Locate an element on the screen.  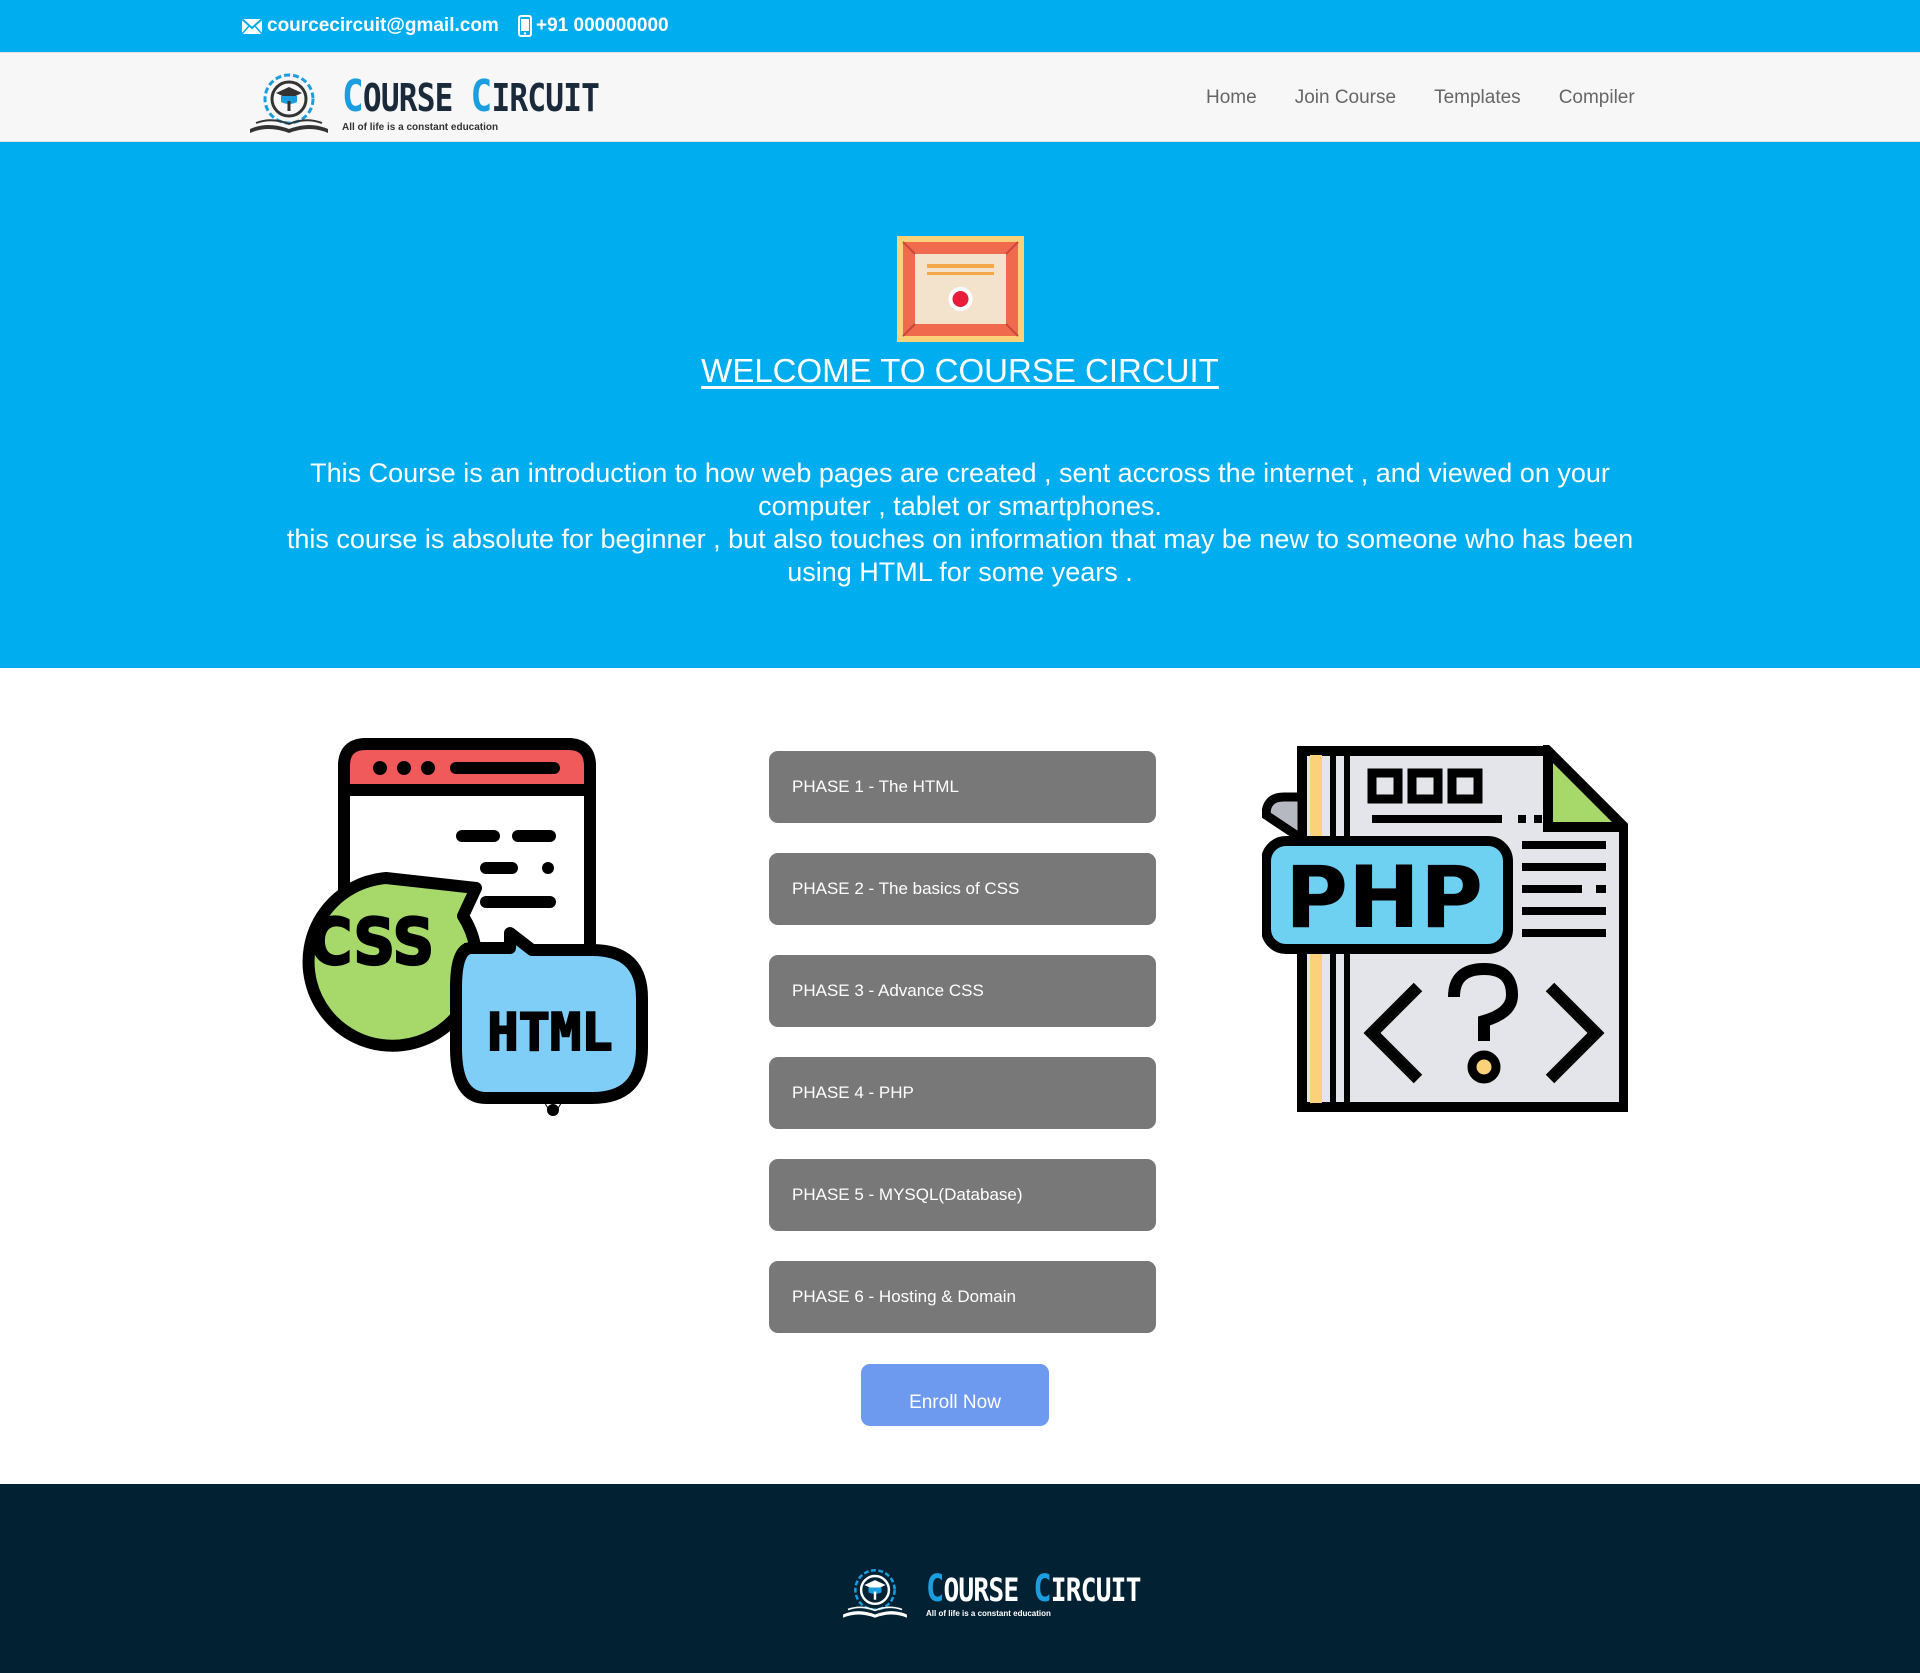
php-file-illustration: PHP is located at coordinates (1445, 928).